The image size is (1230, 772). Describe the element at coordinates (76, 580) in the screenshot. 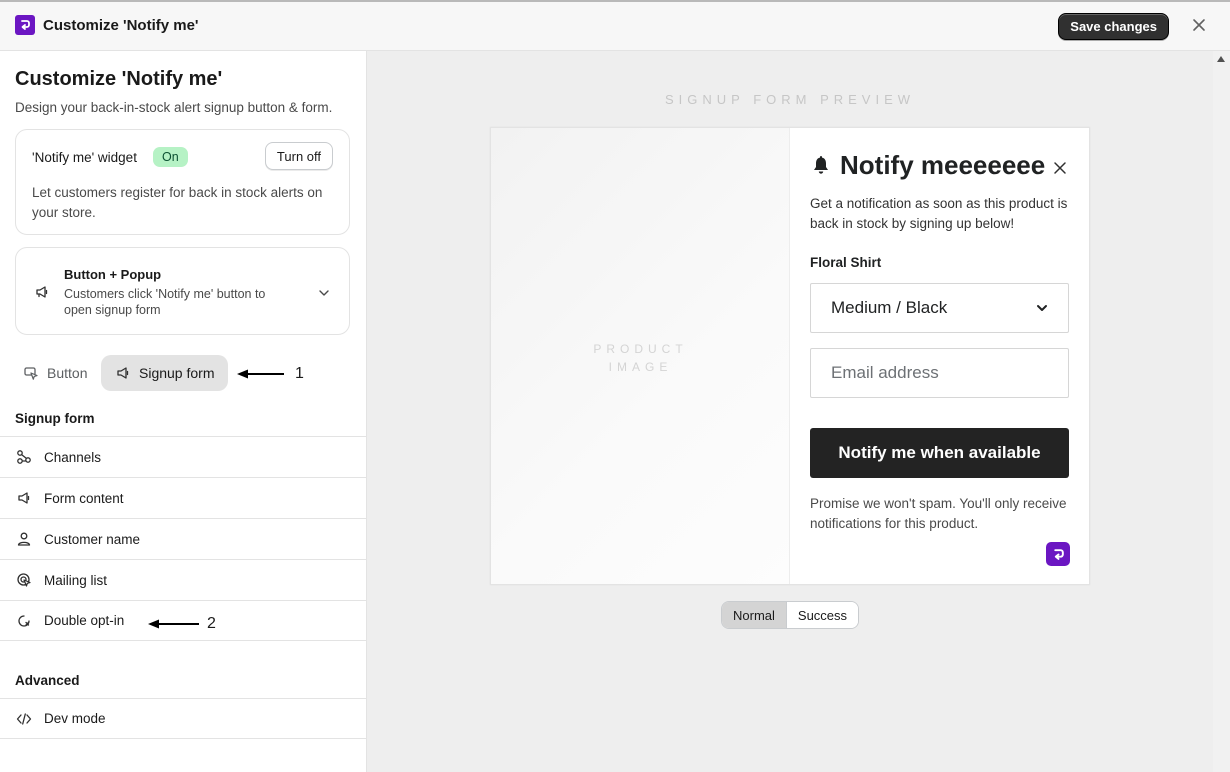

I see `sidebar-item-label: Mailing list` at that location.